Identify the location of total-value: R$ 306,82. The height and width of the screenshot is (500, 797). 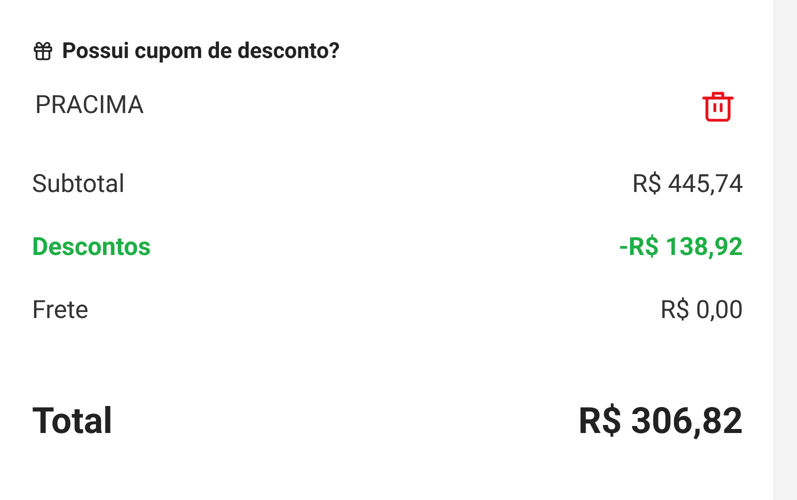
(660, 421).